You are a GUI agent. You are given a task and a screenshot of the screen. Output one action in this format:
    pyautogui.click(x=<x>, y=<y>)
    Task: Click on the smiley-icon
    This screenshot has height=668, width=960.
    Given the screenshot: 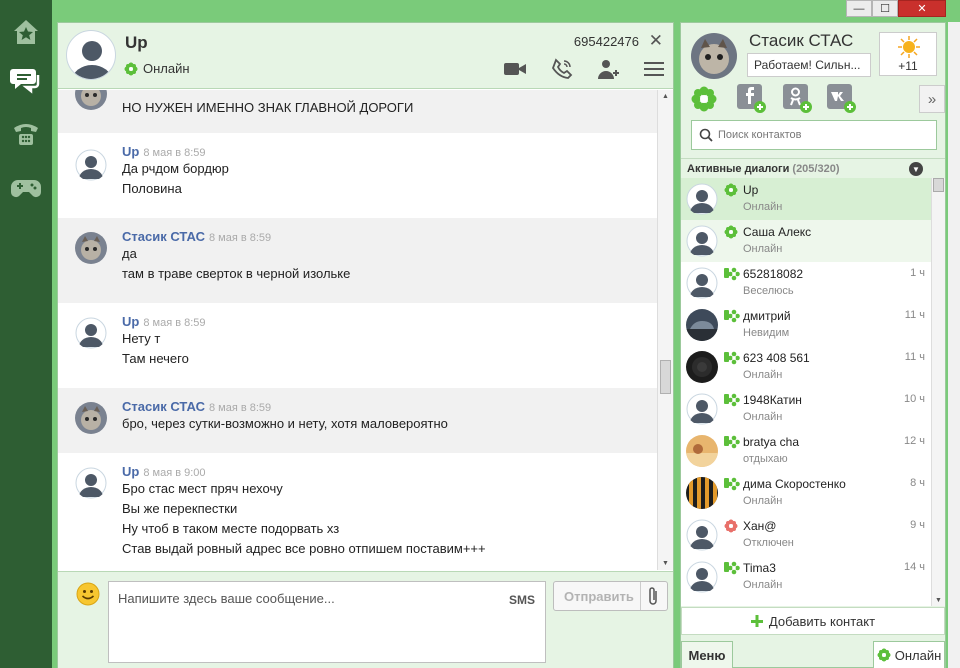 What is the action you would take?
    pyautogui.click(x=88, y=594)
    